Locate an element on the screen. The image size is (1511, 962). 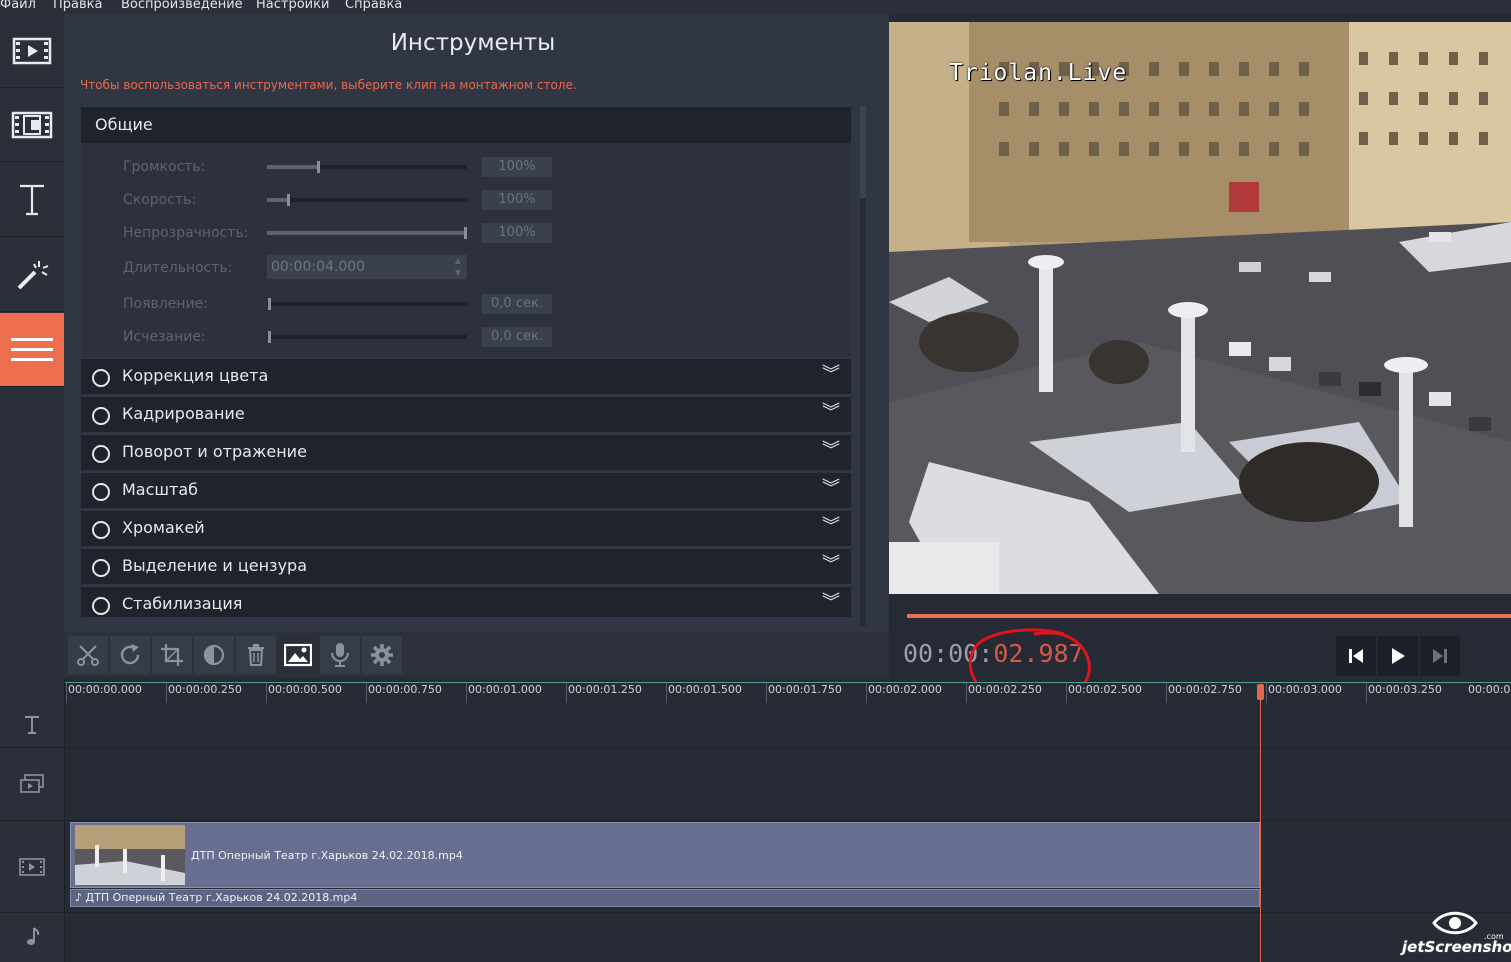
duration-value: 00:00:04.000 is located at coordinates (318, 267).